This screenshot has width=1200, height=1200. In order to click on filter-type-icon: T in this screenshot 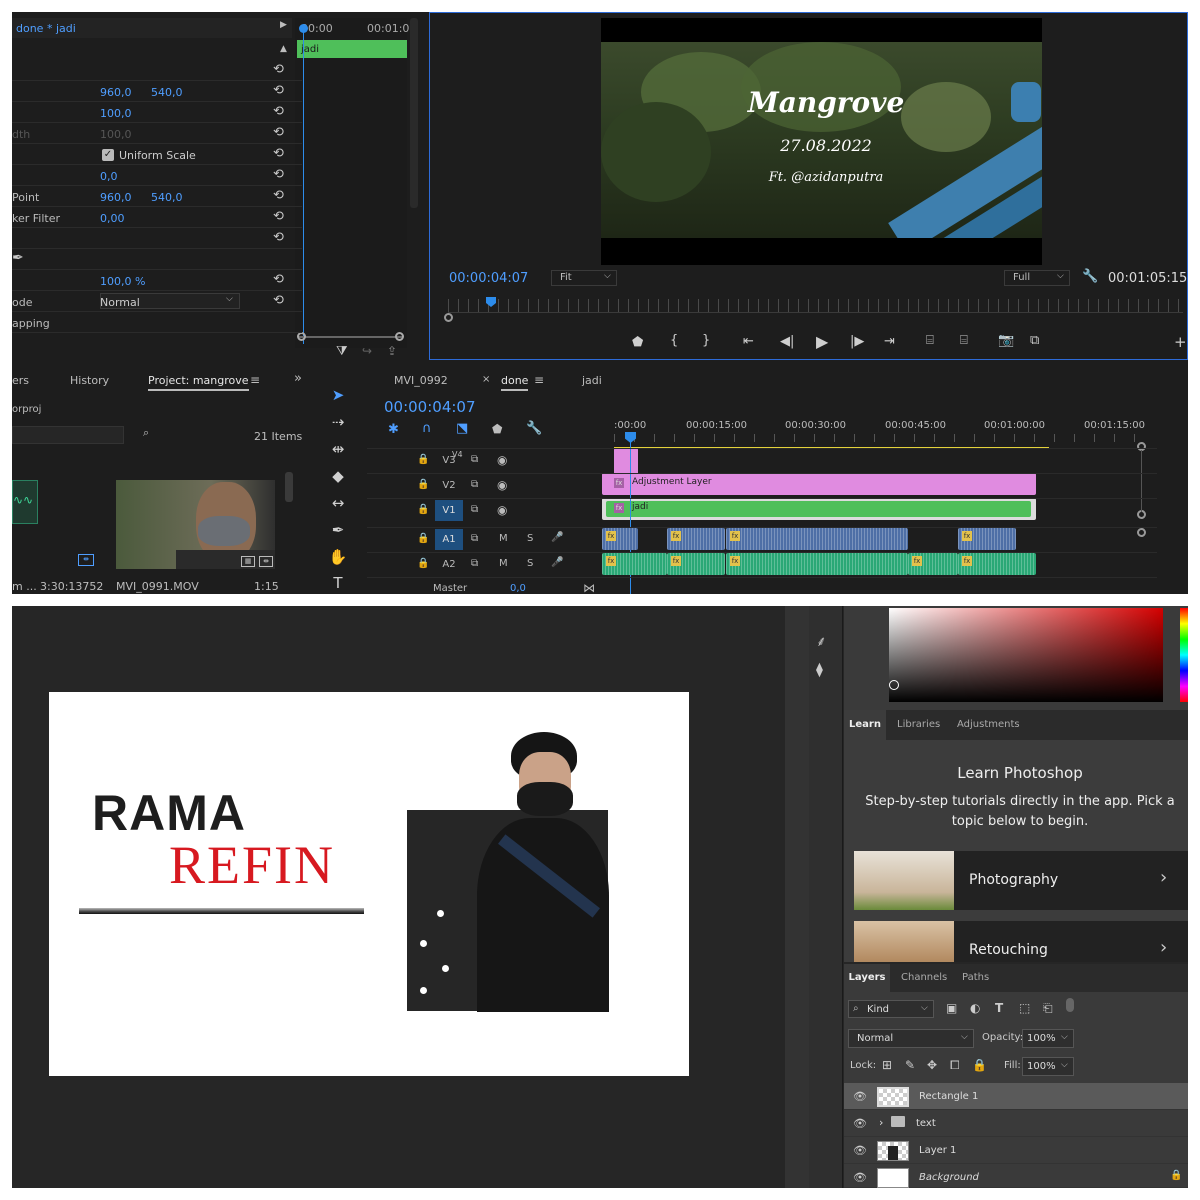, I will do `click(999, 1008)`.